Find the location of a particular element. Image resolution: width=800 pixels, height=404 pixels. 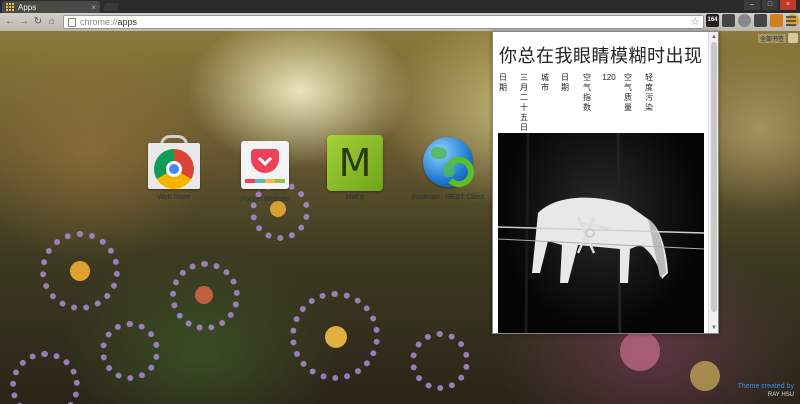

browser-toolbar: ← → ↻ ⌂ chrome://apps ☆ 164 is located at coordinates (400, 22).